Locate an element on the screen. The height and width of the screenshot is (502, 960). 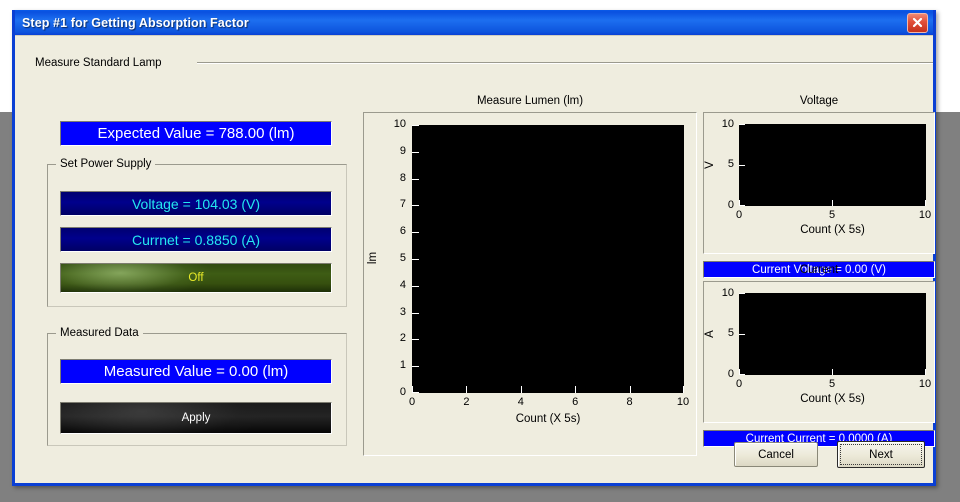
voltage-chart-title: Voltage is located at coordinates (819, 101).